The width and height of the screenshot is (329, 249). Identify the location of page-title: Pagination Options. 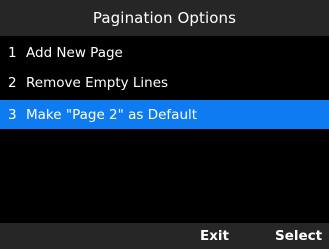
(164, 18).